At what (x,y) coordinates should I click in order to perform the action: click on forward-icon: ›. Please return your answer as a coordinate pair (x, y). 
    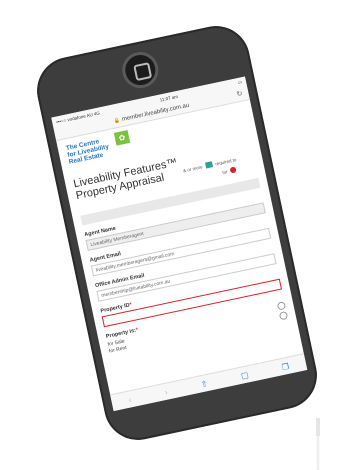
    Looking at the image, I should click on (166, 391).